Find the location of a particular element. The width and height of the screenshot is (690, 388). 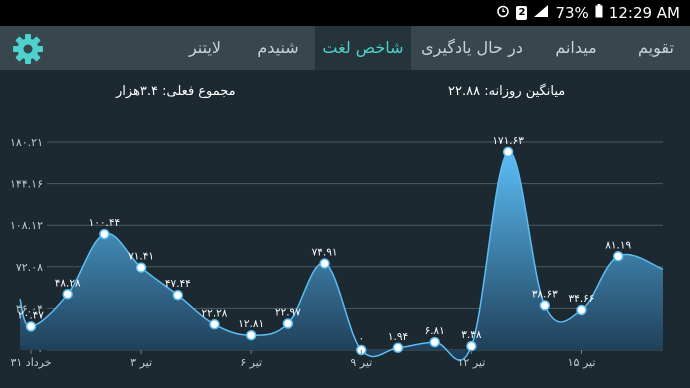

data-label: ۳.۳۸ is located at coordinates (471, 335).